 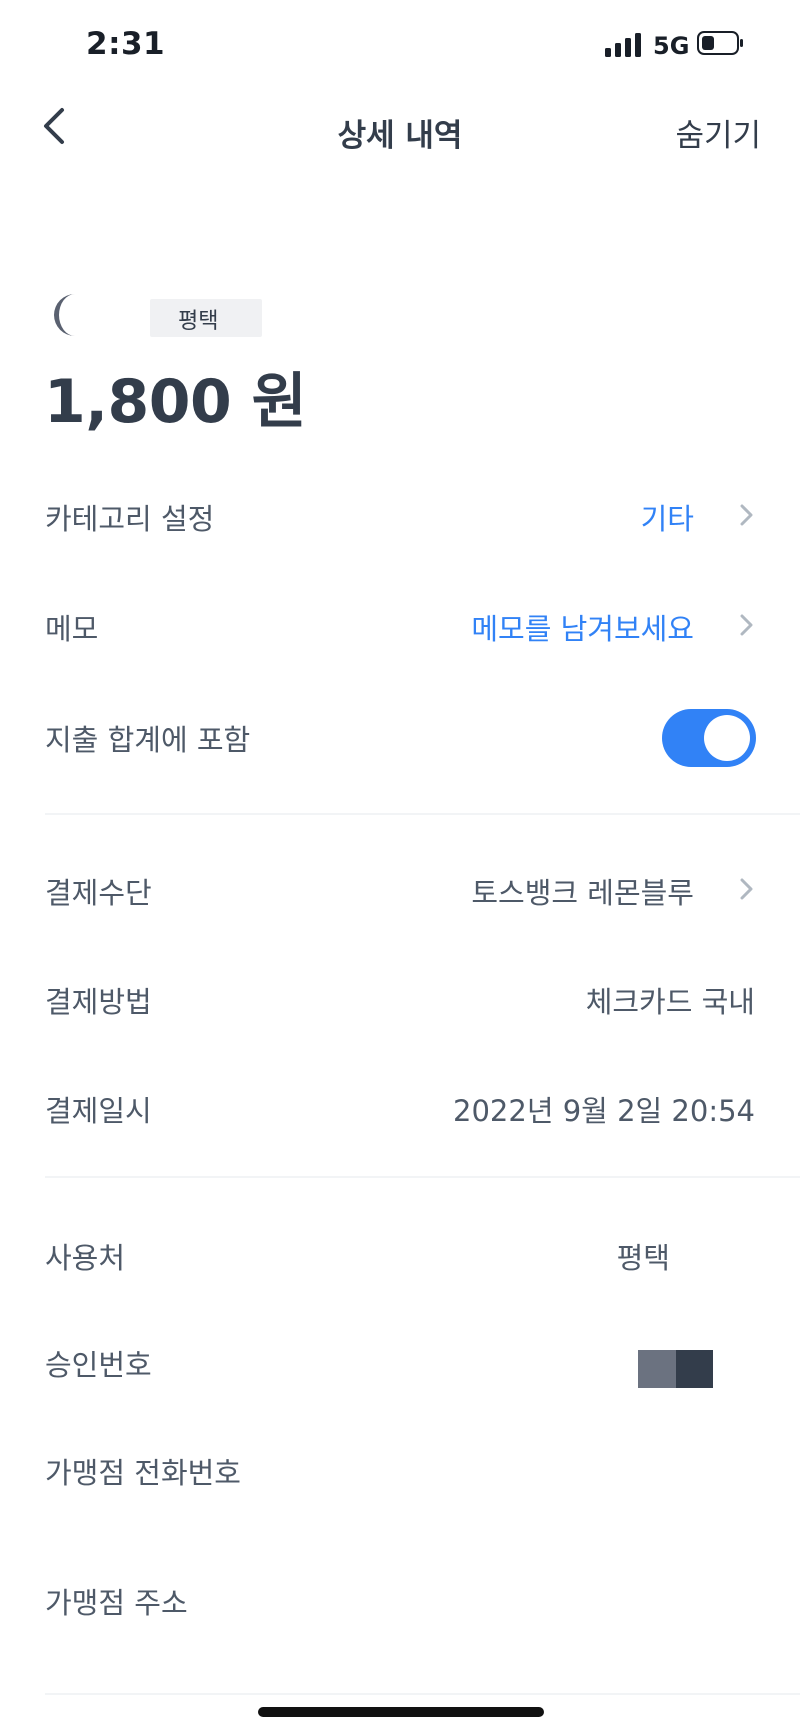 I want to click on memo-label: 메모, so click(x=72, y=629).